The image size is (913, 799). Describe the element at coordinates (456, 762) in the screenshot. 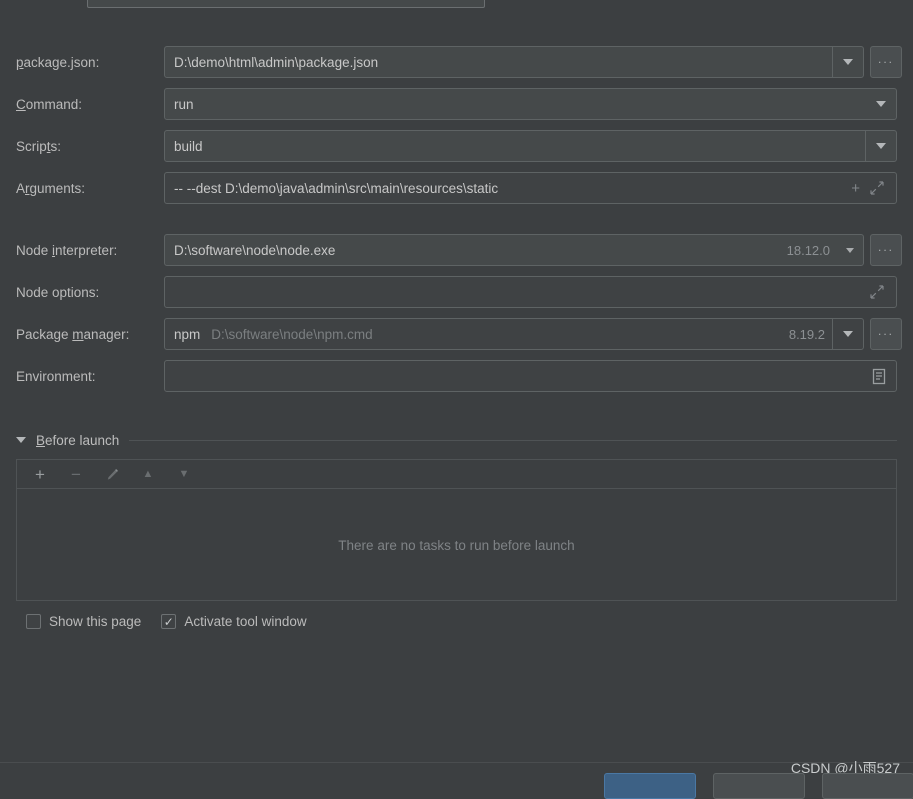

I see `footer-divider` at that location.